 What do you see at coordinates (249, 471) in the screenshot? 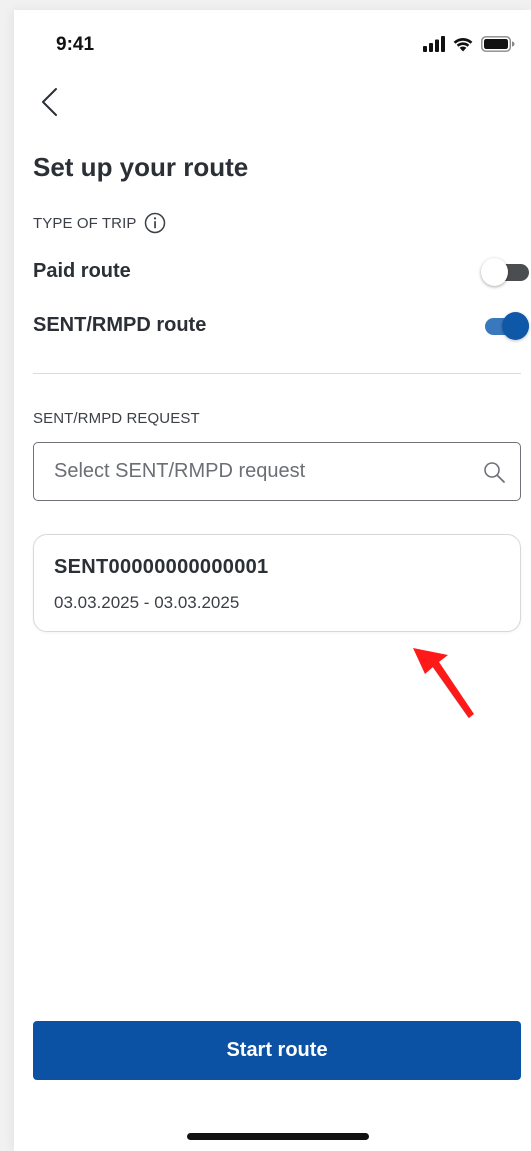
I see `request-search-input` at bounding box center [249, 471].